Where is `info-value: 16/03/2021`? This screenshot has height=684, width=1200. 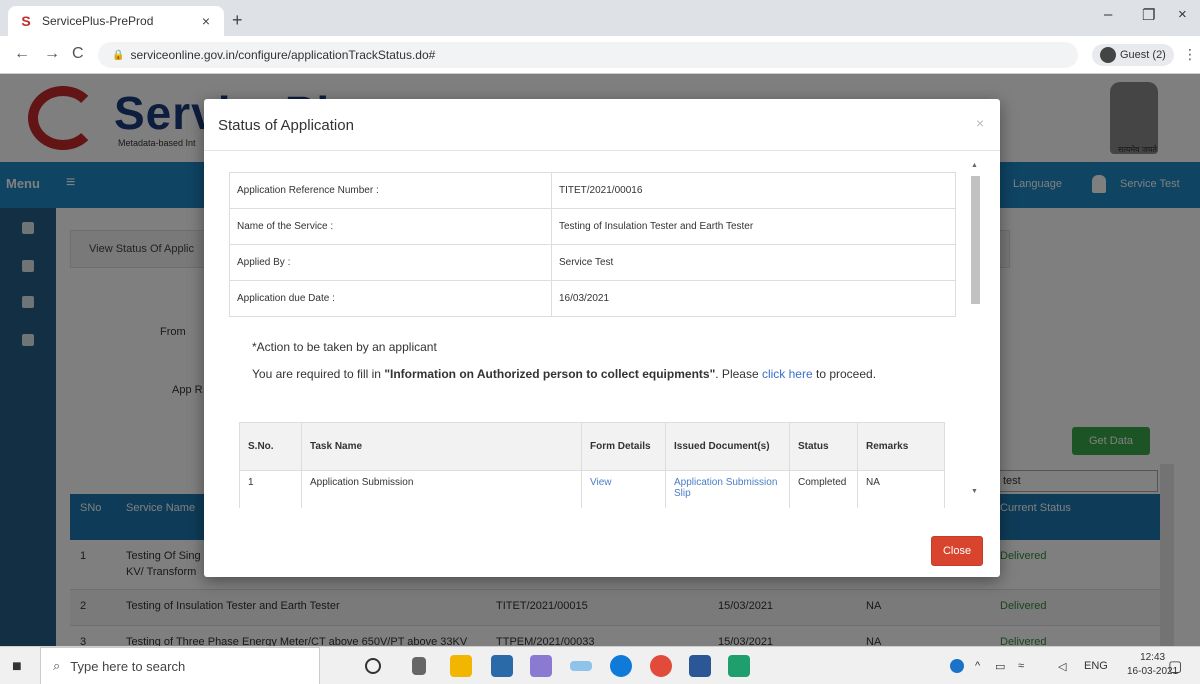
info-value: 16/03/2021 is located at coordinates (753, 298).